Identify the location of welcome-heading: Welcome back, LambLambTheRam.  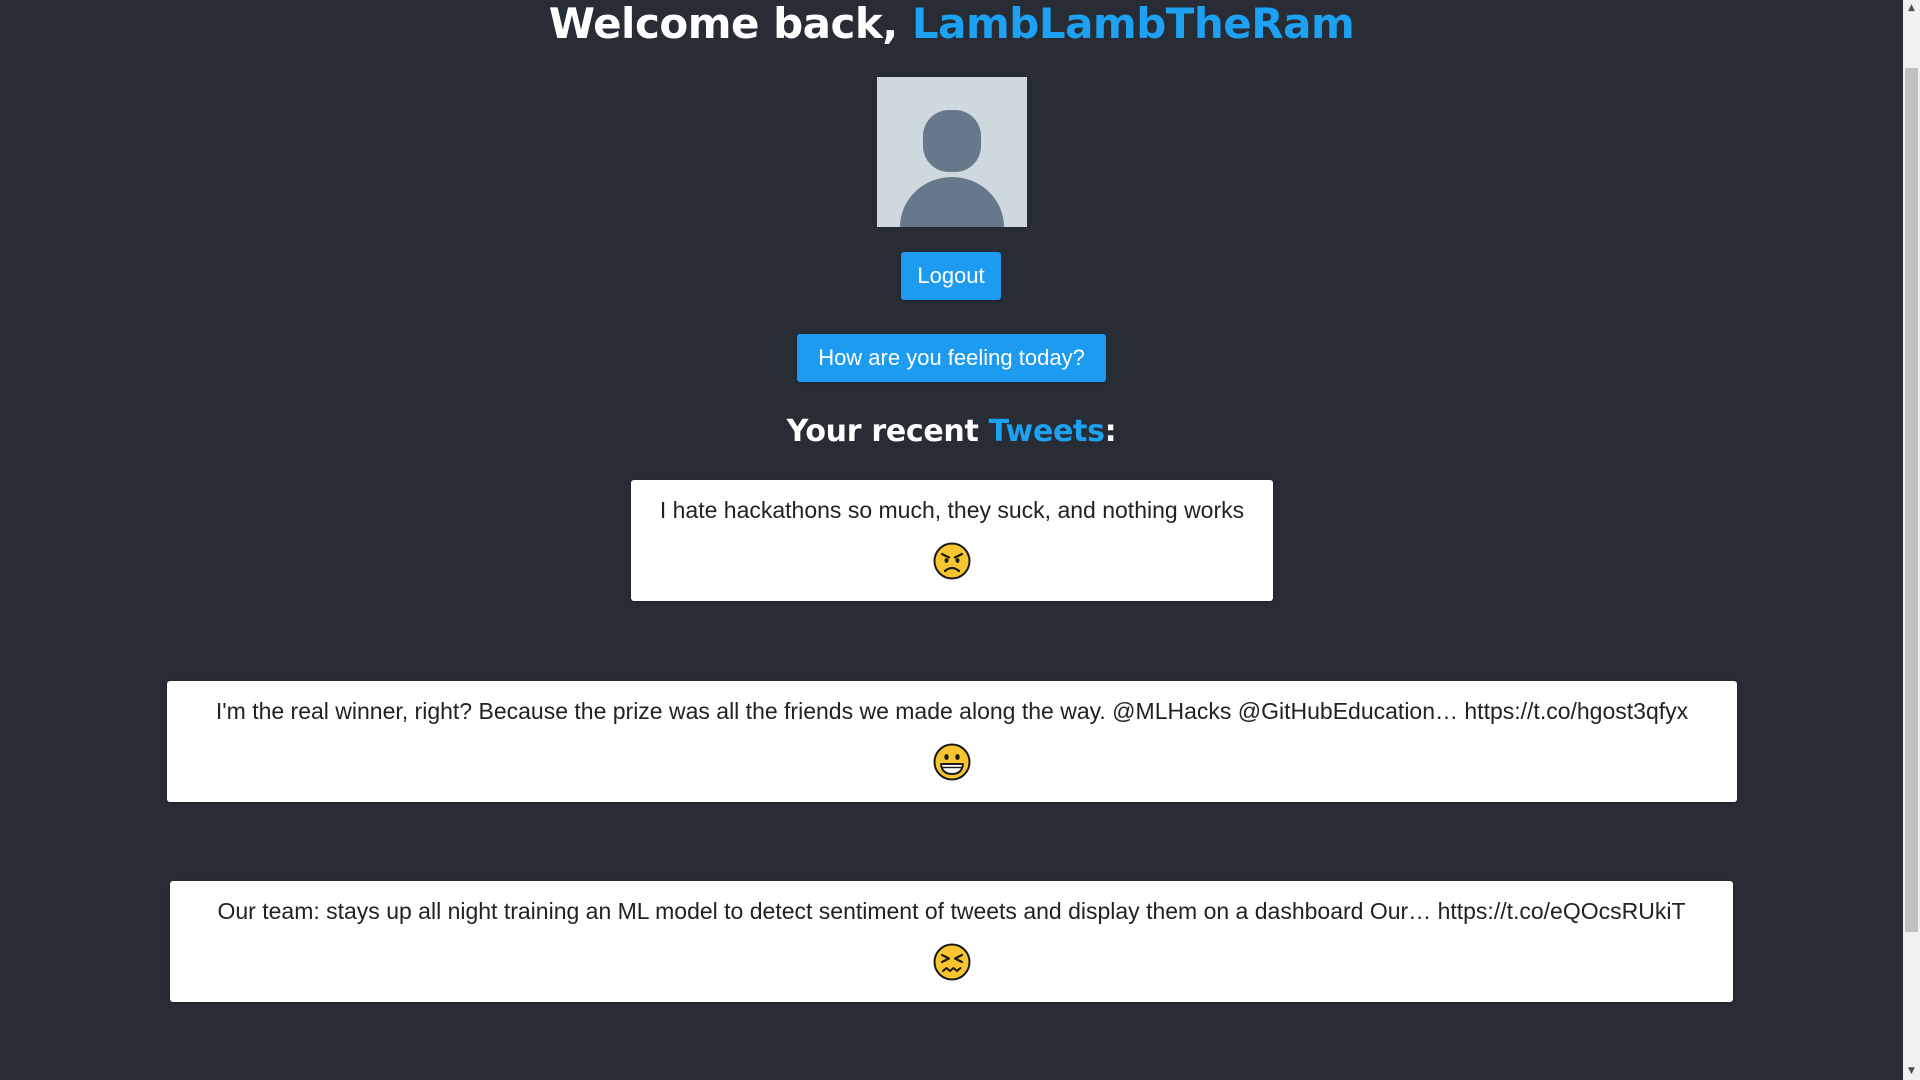
(951, 24).